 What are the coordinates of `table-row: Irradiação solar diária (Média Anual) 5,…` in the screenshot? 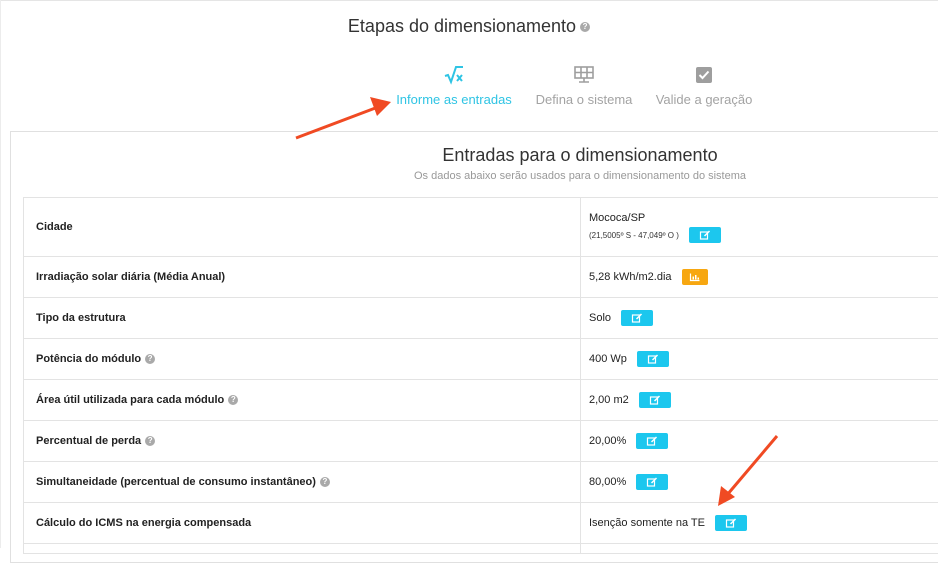 It's located at (481, 277).